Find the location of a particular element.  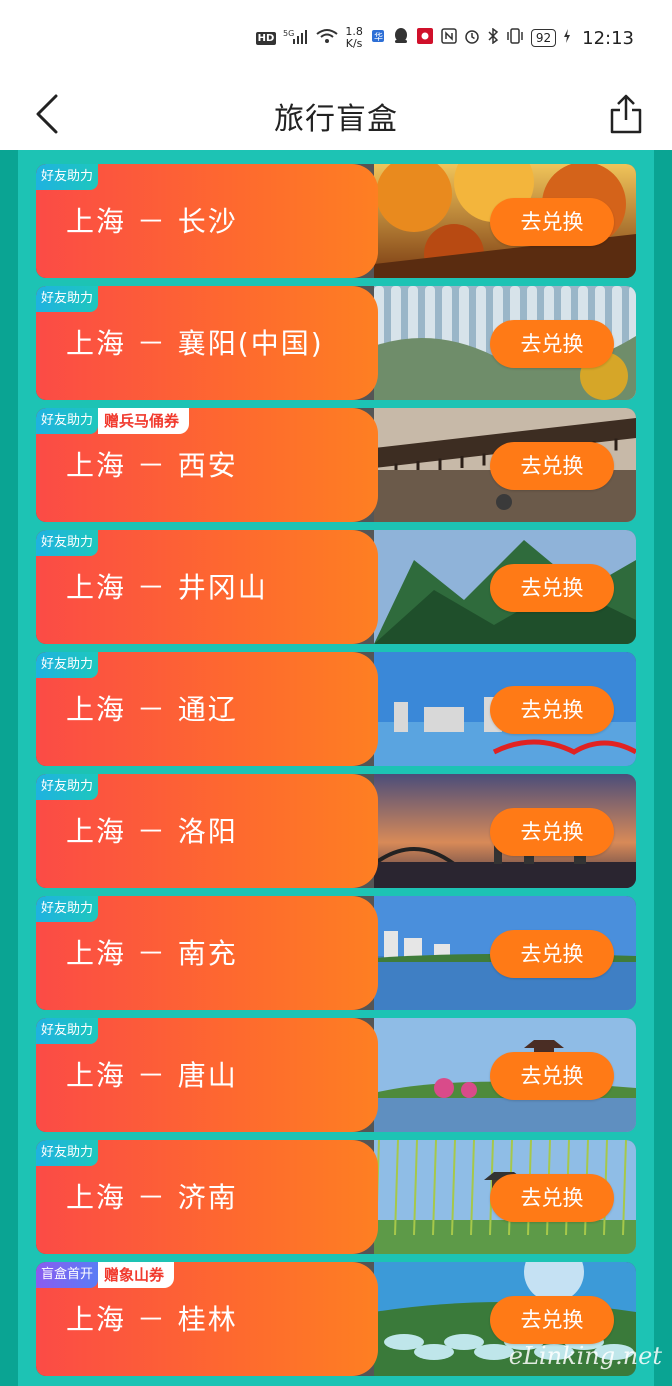

share-button is located at coordinates (626, 114).